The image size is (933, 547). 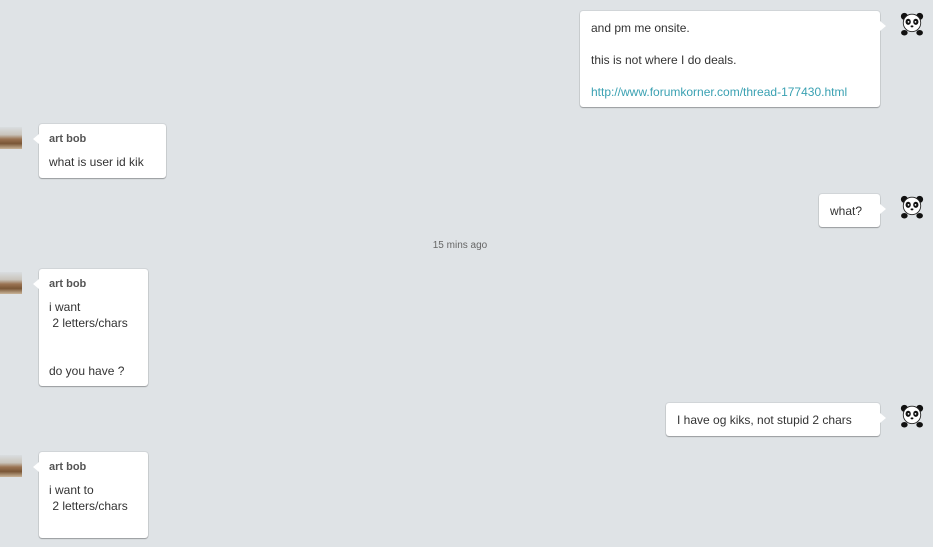 What do you see at coordinates (664, 60) in the screenshot?
I see `message-text: this is not where I do deals.` at bounding box center [664, 60].